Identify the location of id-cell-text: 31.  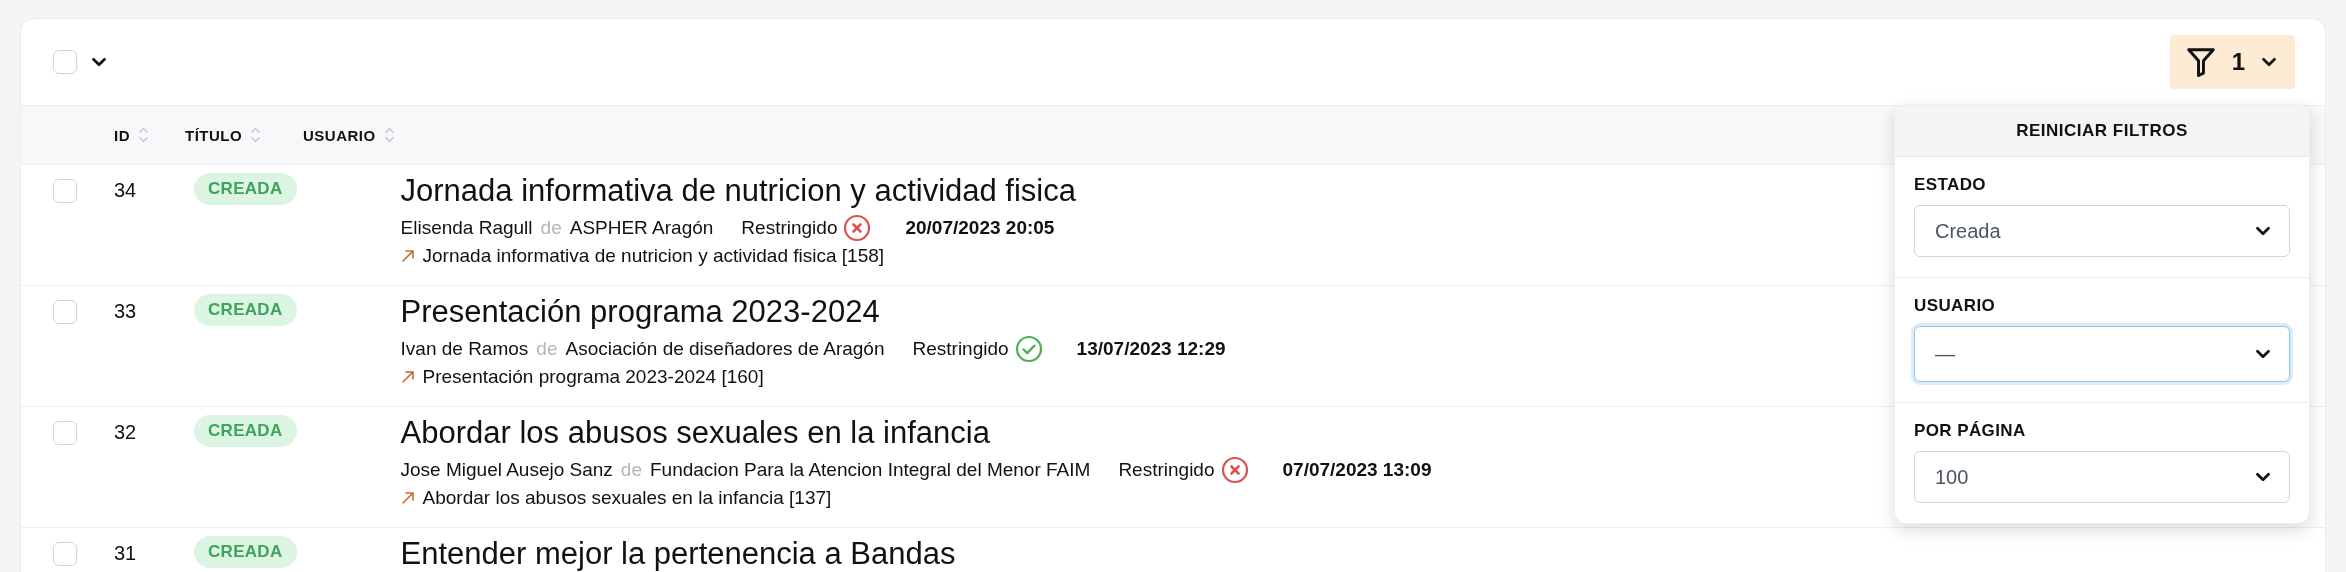
(126, 553).